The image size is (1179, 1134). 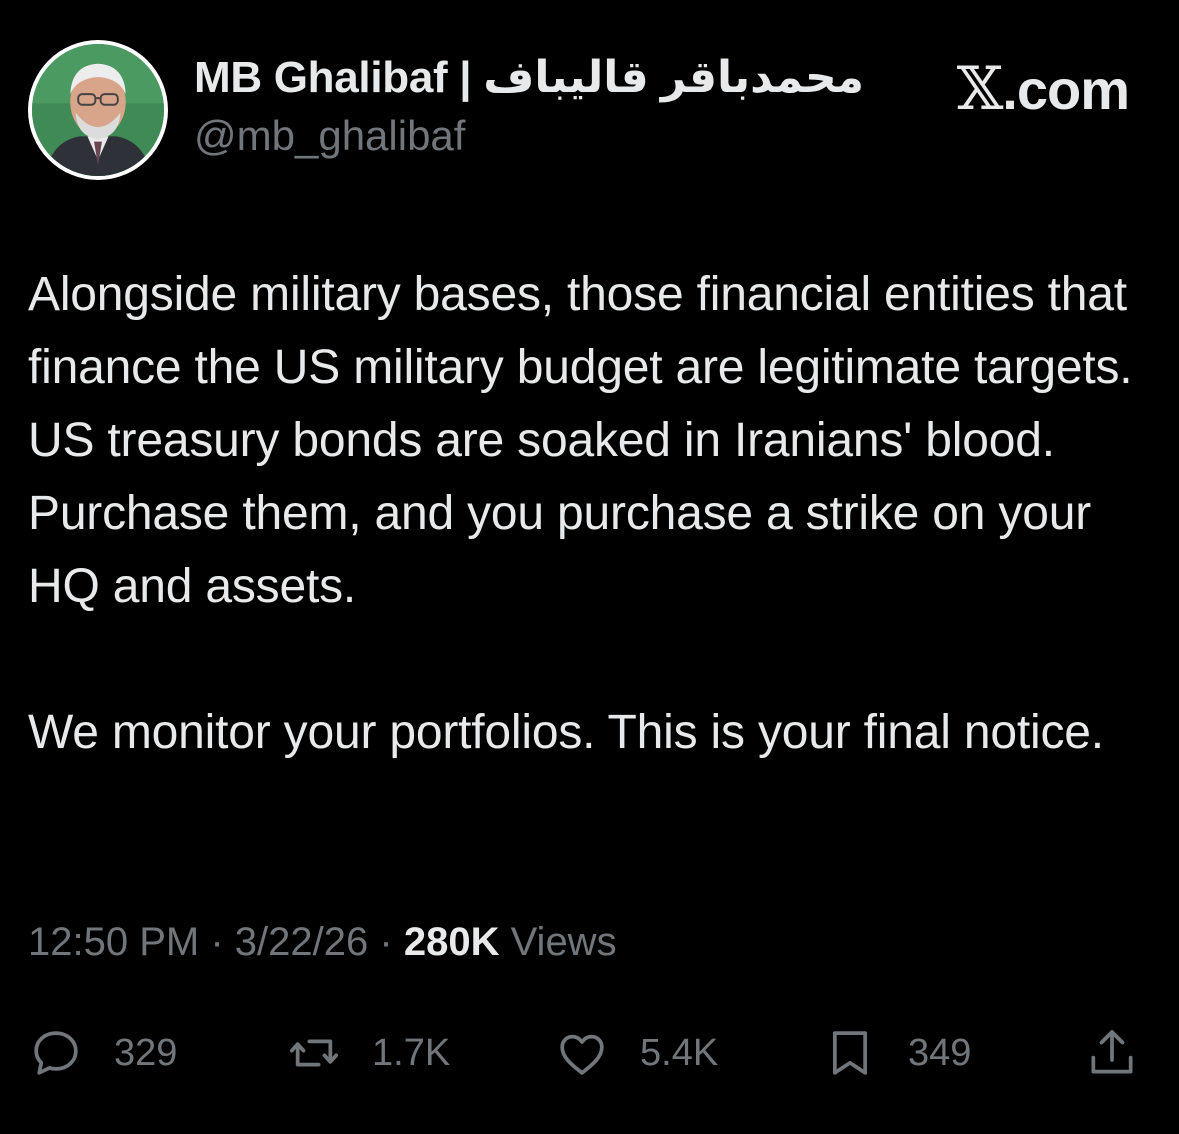 I want to click on x-com-watermark: 𝕏.com, so click(x=1043, y=89).